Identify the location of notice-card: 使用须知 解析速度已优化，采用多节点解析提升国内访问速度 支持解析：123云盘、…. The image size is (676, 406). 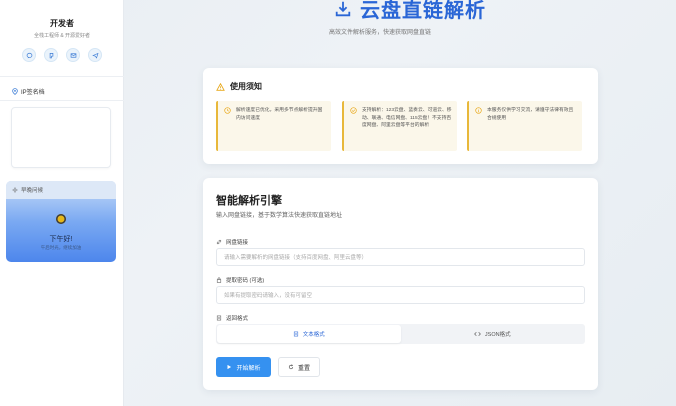
(400, 116).